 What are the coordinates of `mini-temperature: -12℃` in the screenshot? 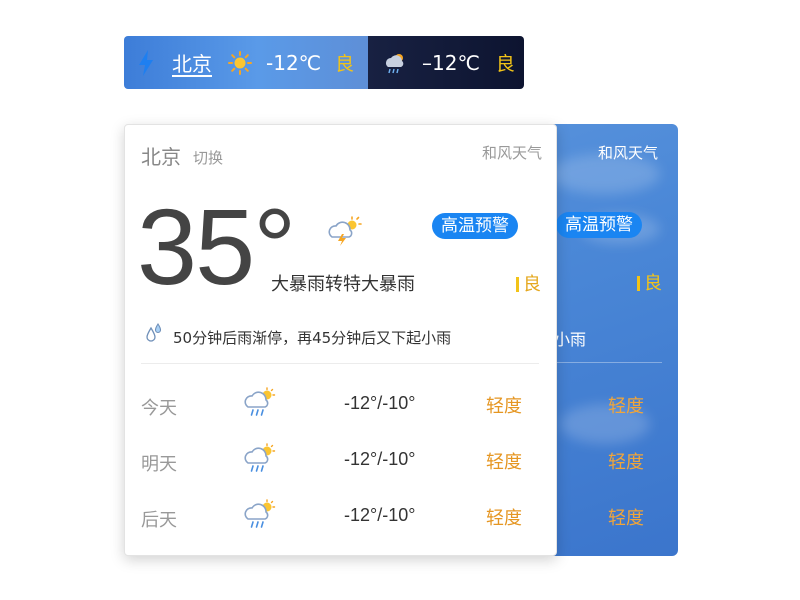 It's located at (294, 62).